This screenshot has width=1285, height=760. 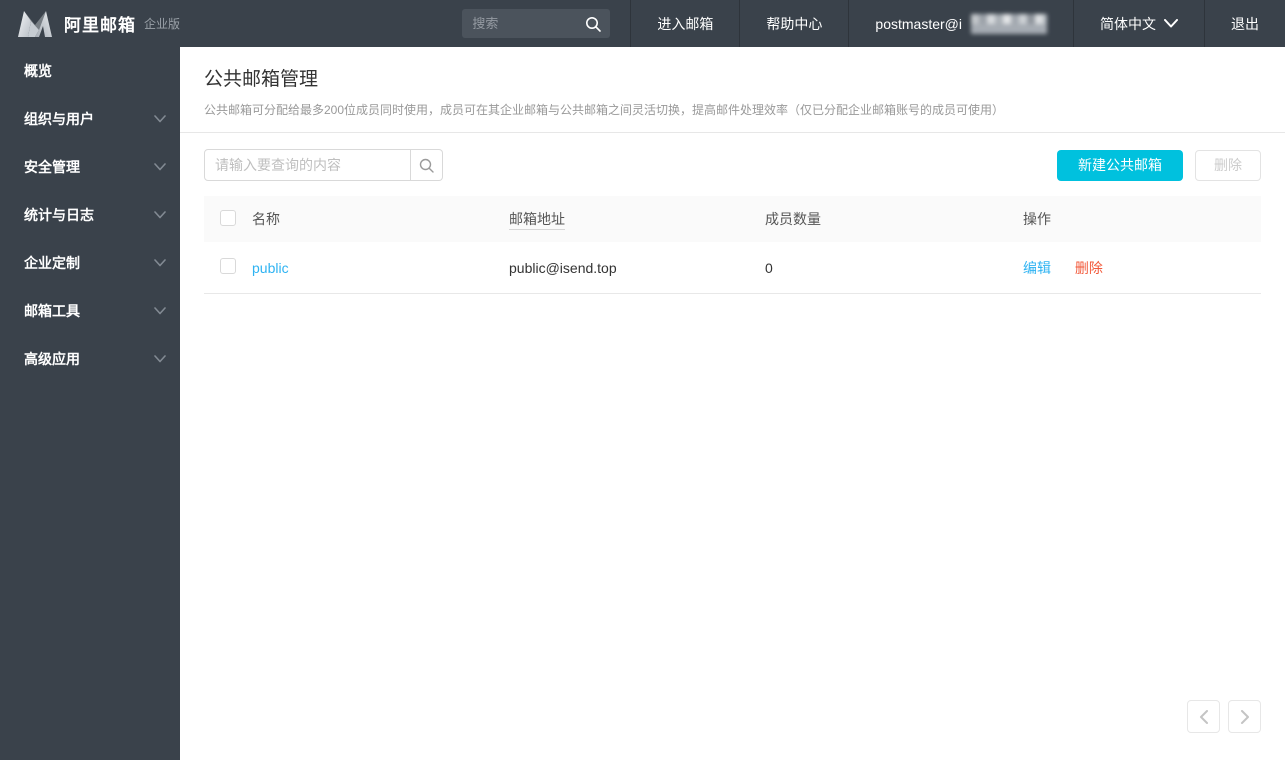 What do you see at coordinates (90, 311) in the screenshot?
I see `sidebar-item-mail-tools: 邮箱工具` at bounding box center [90, 311].